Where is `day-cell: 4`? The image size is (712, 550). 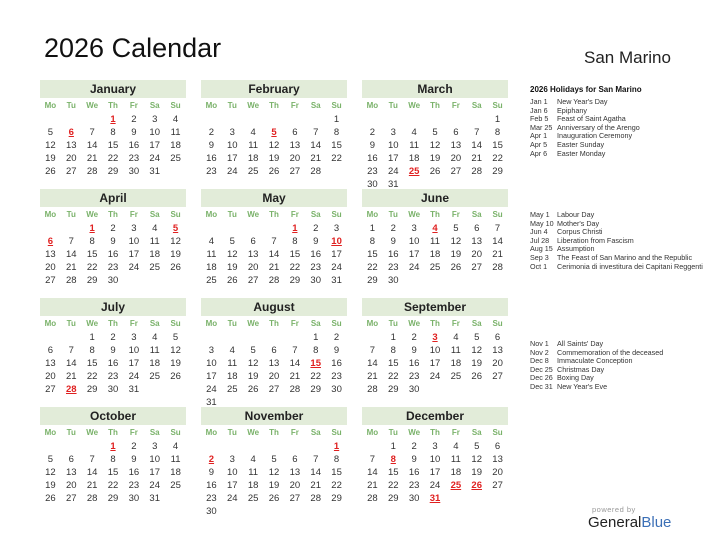 day-cell: 4 is located at coordinates (253, 459).